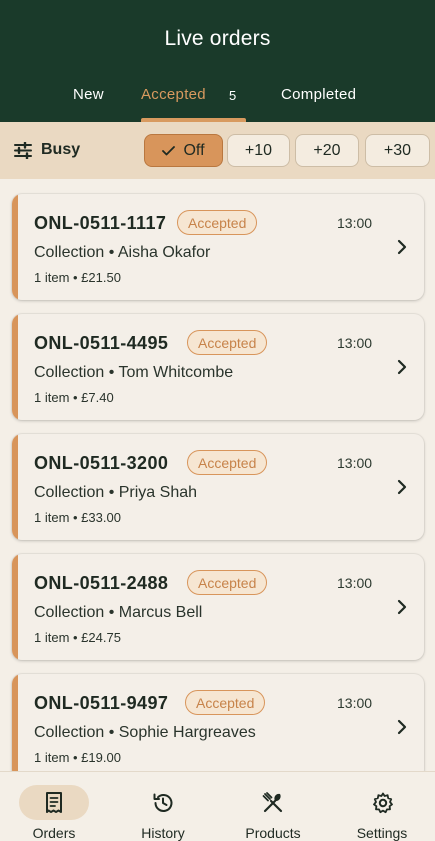 The image size is (435, 841). Describe the element at coordinates (77, 277) in the screenshot. I see `order-summary: 1 item • £21.50` at that location.